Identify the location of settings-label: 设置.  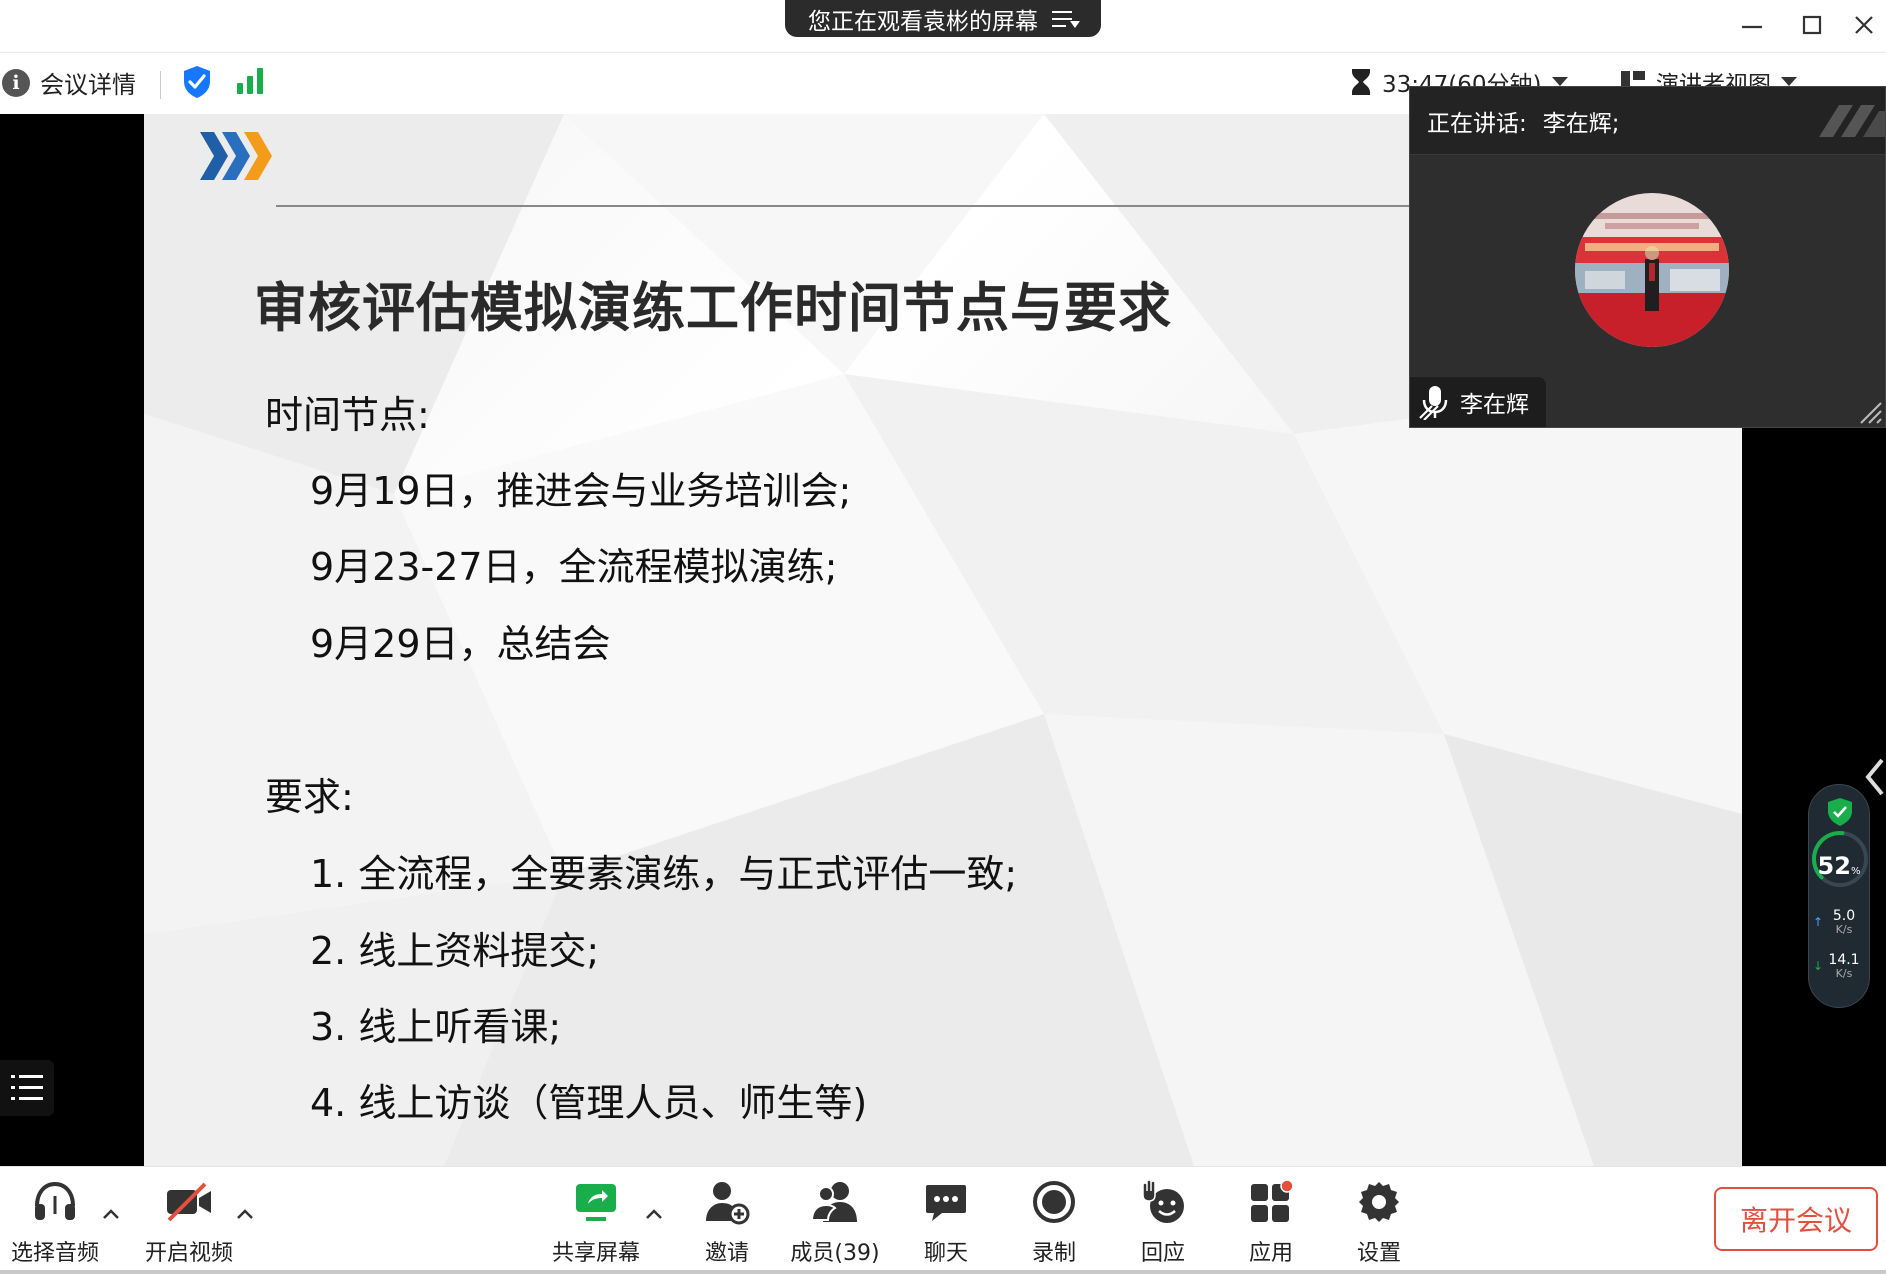
(1378, 1253).